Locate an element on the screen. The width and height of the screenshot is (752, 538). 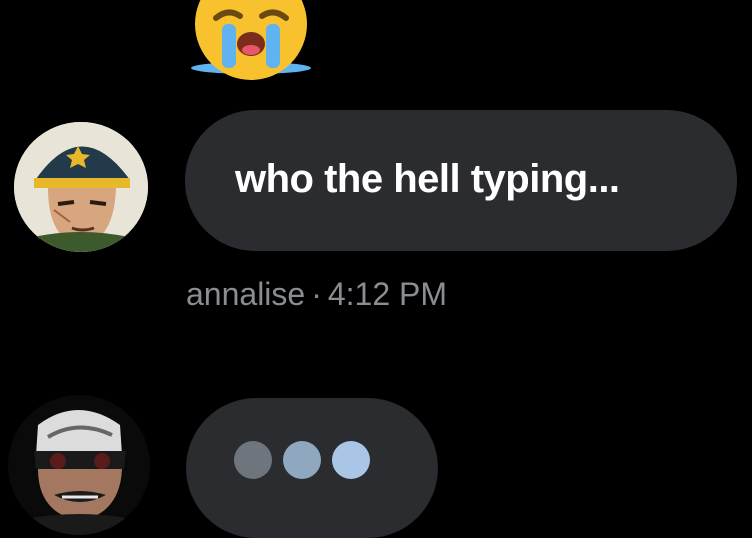
loudly-crying-face-icon is located at coordinates (251, 42).